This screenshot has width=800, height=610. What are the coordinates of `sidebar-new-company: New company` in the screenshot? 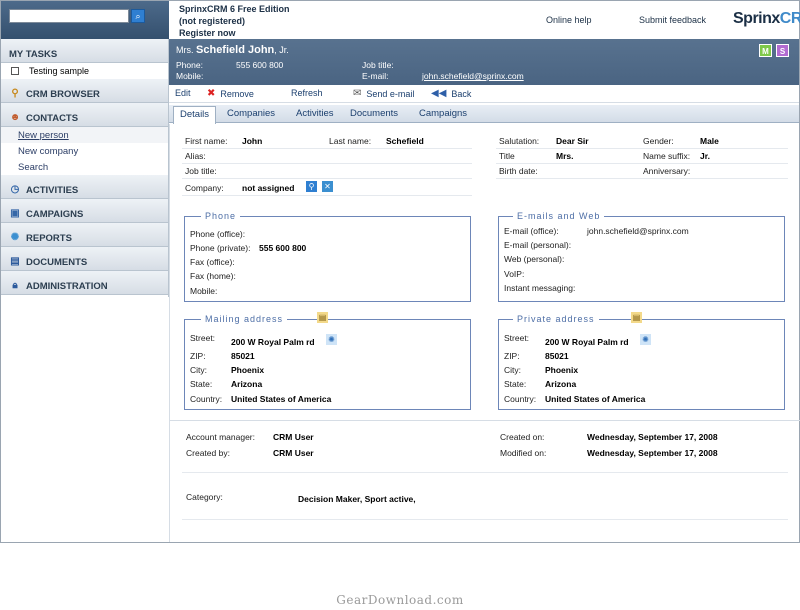 It's located at (84, 151).